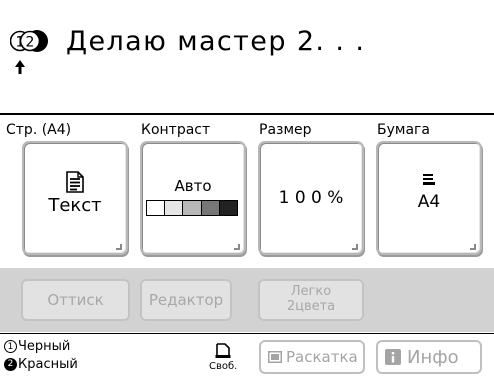  What do you see at coordinates (393, 357) in the screenshot?
I see `info-icon` at bounding box center [393, 357].